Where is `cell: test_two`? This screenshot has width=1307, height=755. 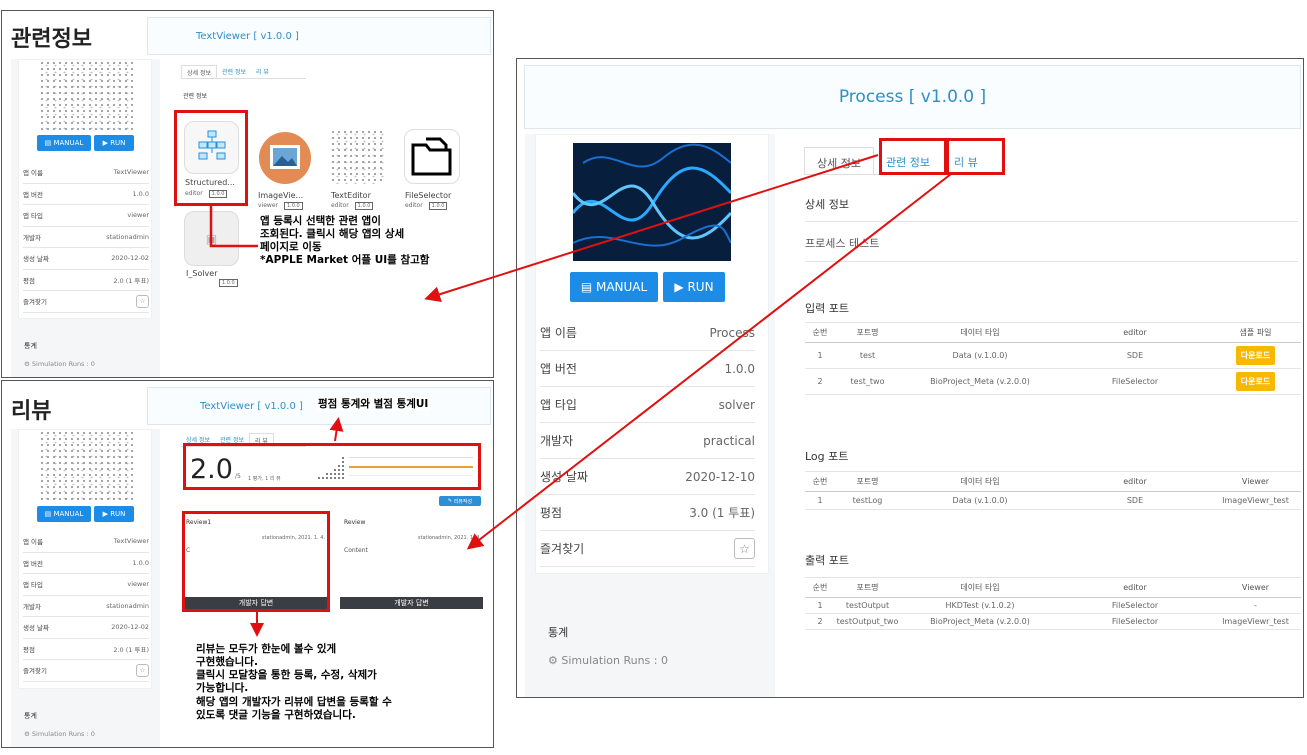 cell: test_two is located at coordinates (867, 381).